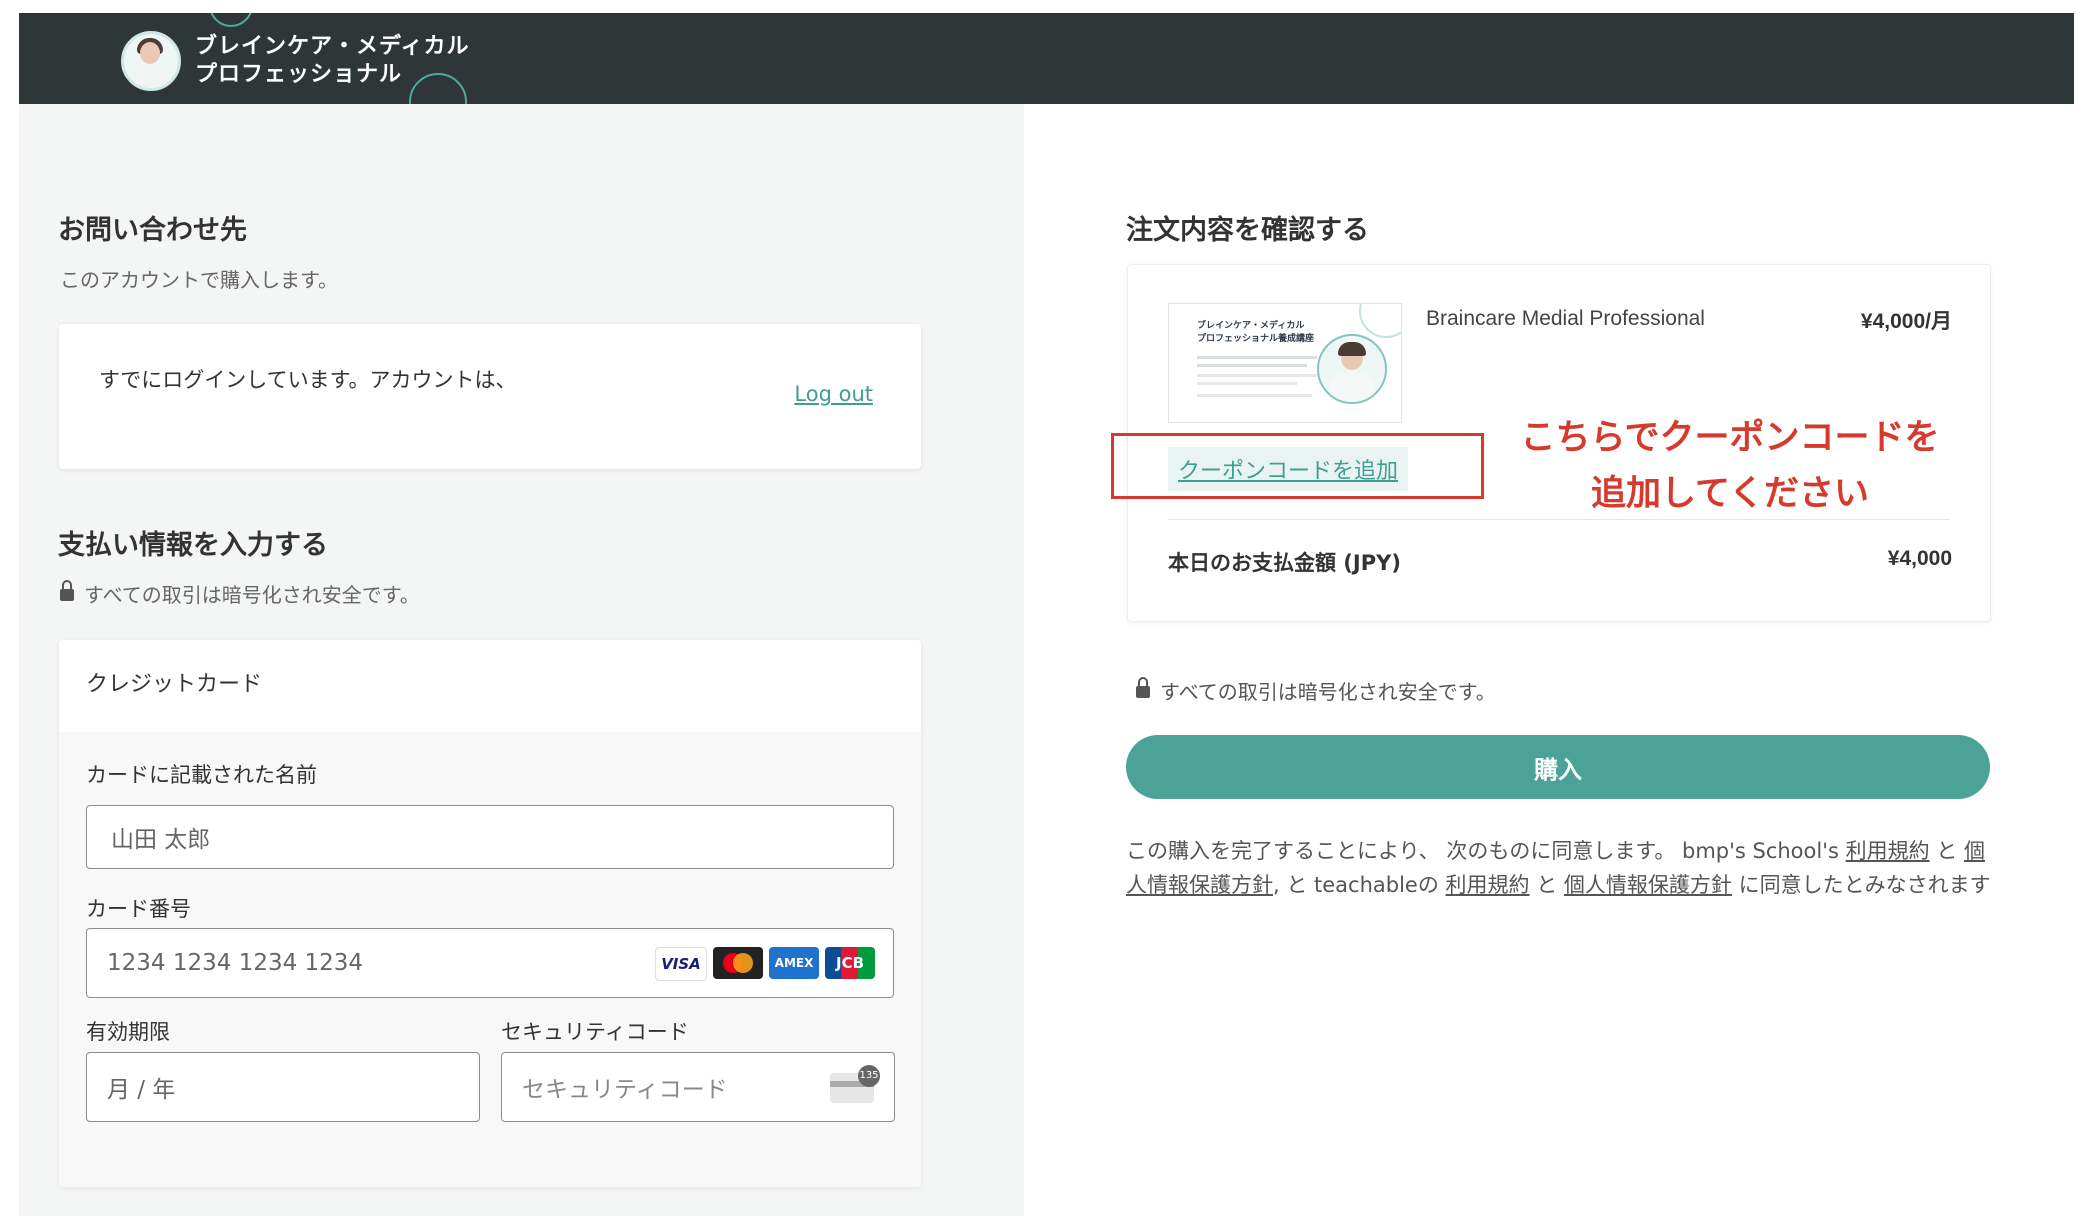 The height and width of the screenshot is (1216, 2086). I want to click on logout-link: Log out, so click(833, 394).